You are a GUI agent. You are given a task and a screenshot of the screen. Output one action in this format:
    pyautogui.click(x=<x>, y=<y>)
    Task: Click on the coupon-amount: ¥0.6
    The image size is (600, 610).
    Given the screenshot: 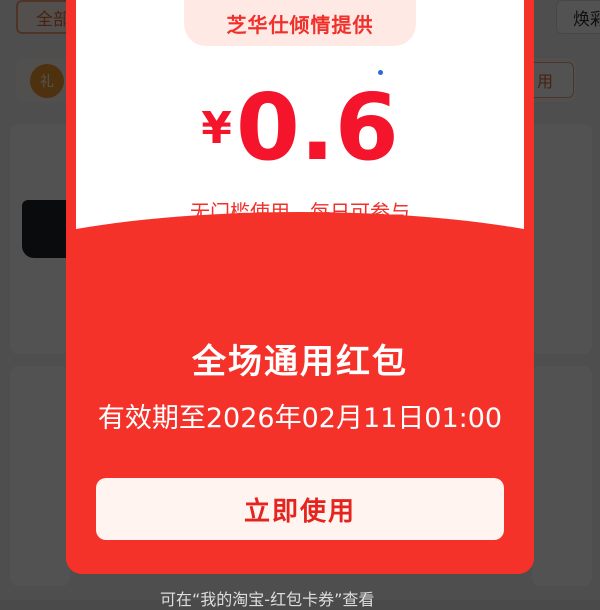 What is the action you would take?
    pyautogui.click(x=300, y=128)
    